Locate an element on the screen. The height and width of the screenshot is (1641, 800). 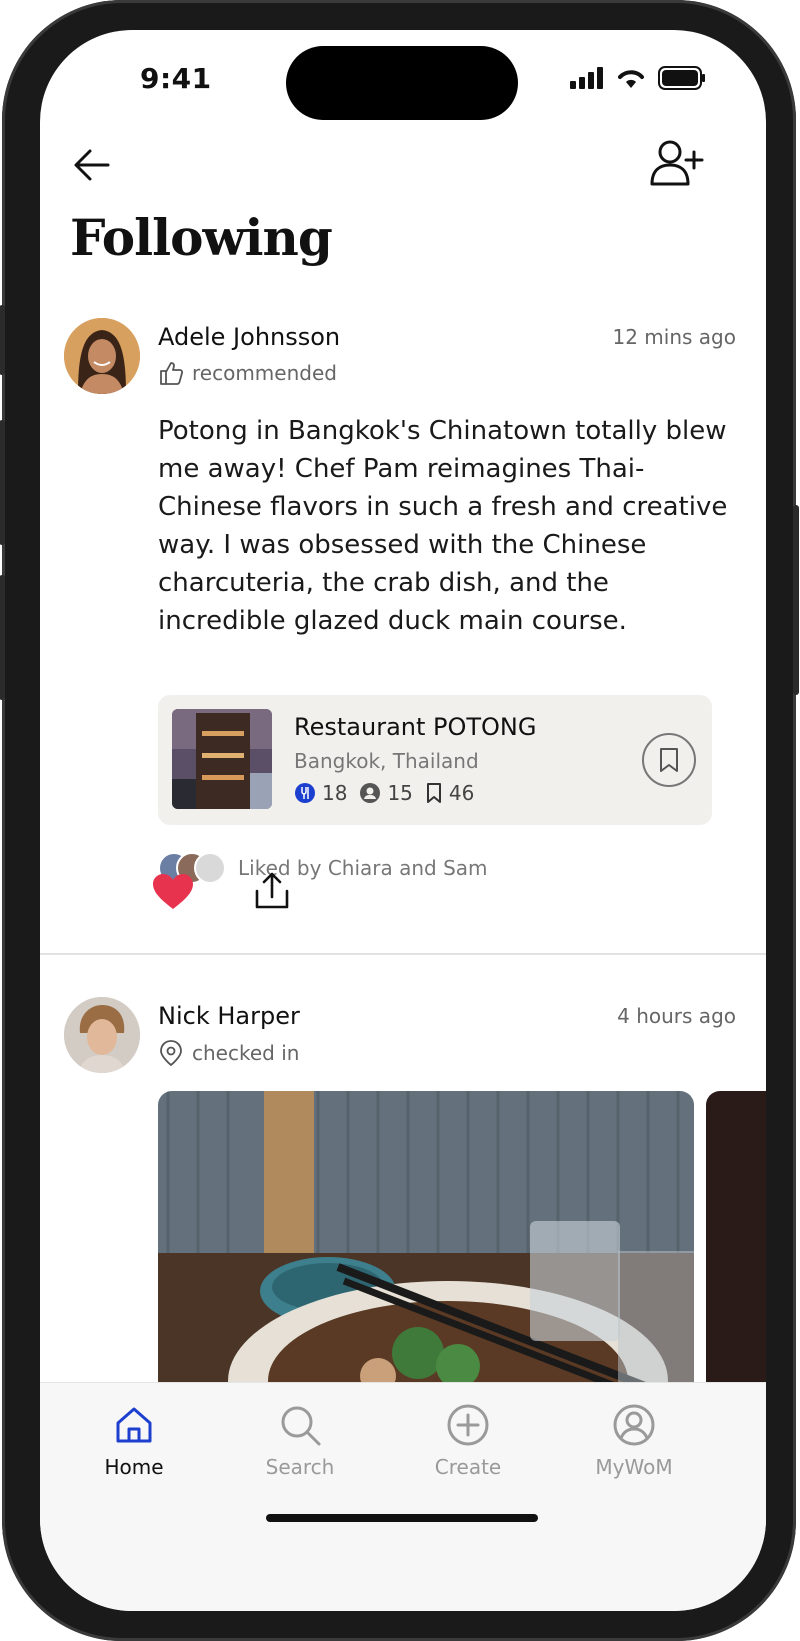
save-count: 46 is located at coordinates (461, 793).